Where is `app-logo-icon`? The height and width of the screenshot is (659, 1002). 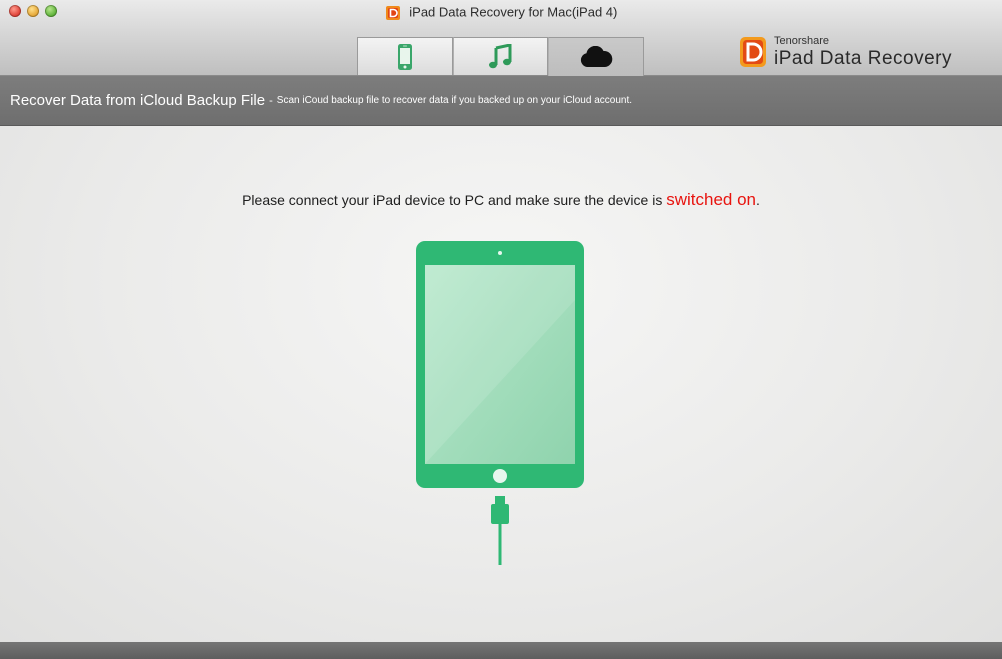 app-logo-icon is located at coordinates (392, 12).